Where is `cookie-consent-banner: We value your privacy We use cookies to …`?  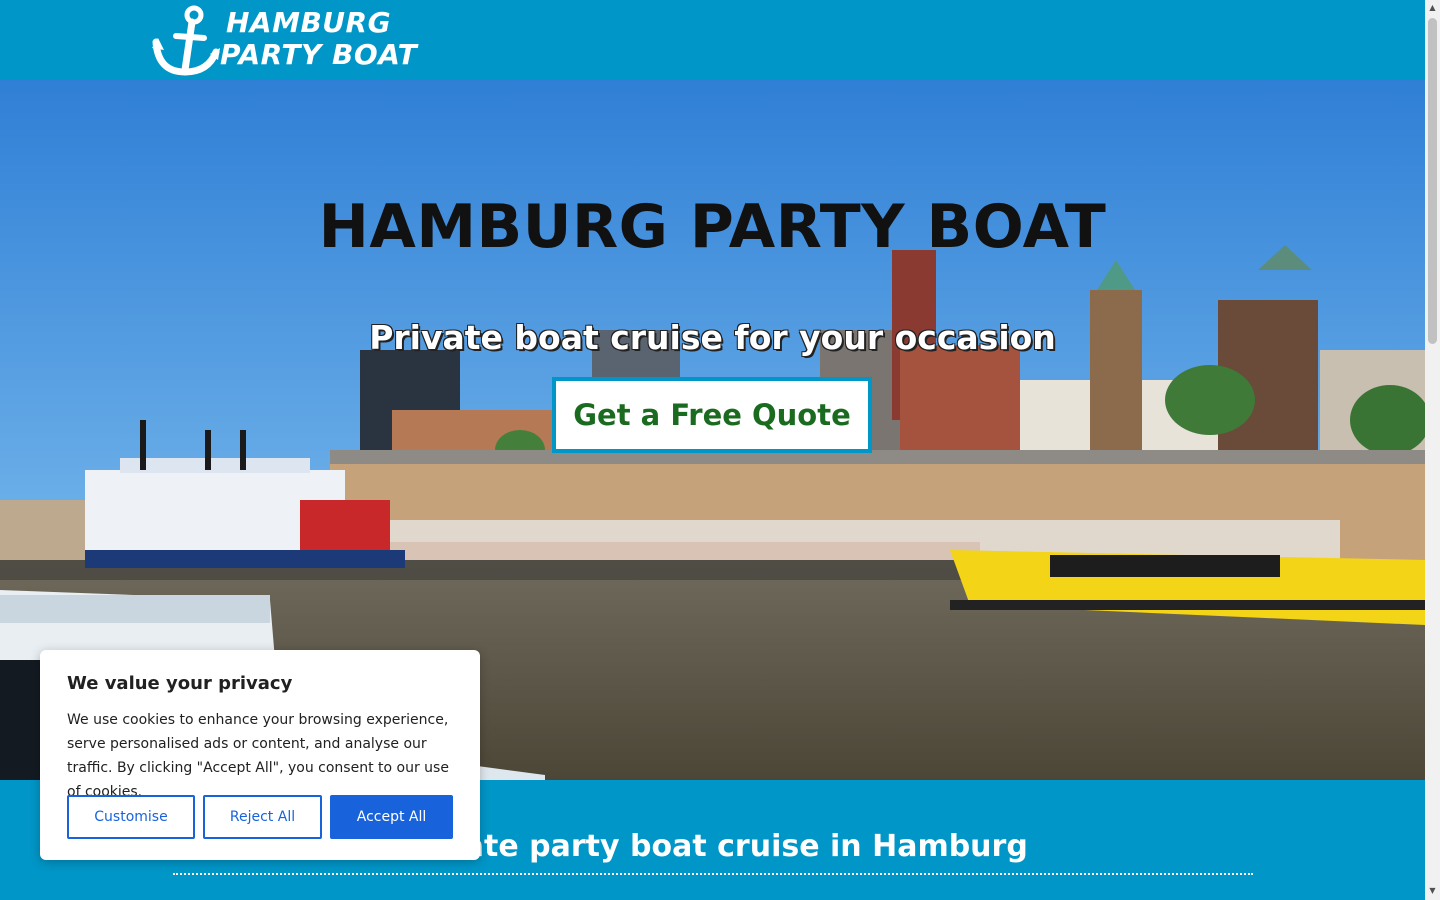
cookie-consent-banner: We value your privacy We use cookies to … is located at coordinates (260, 755).